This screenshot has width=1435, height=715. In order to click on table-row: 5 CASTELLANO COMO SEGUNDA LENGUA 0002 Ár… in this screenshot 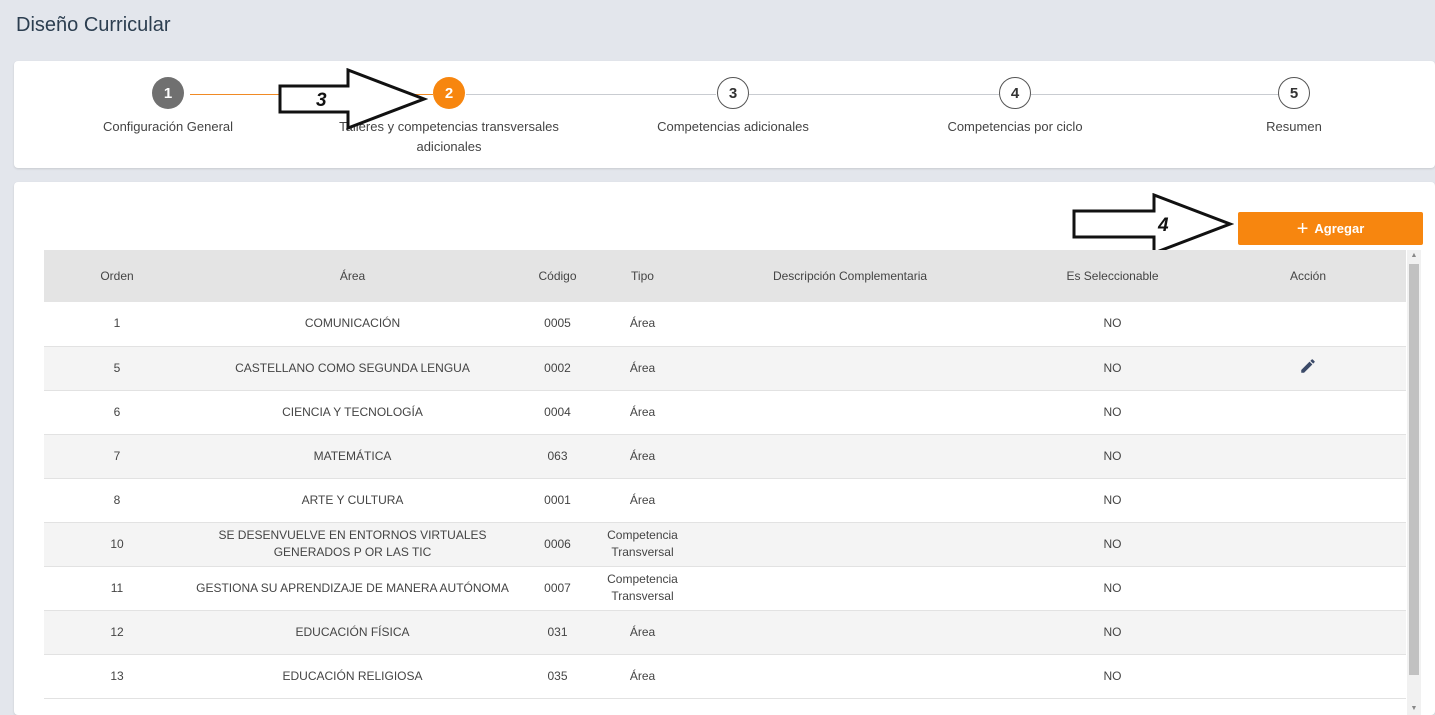, I will do `click(725, 368)`.